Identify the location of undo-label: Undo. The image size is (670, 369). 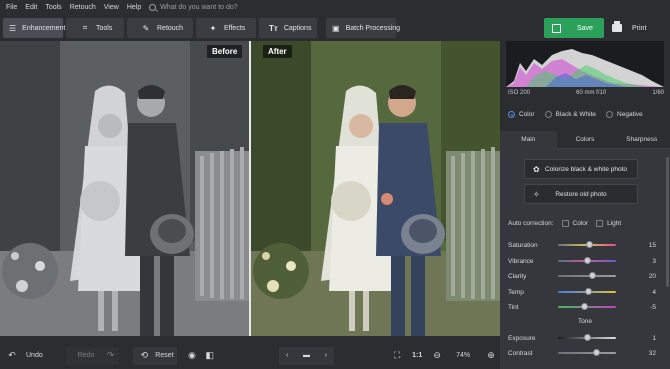
(34, 355).